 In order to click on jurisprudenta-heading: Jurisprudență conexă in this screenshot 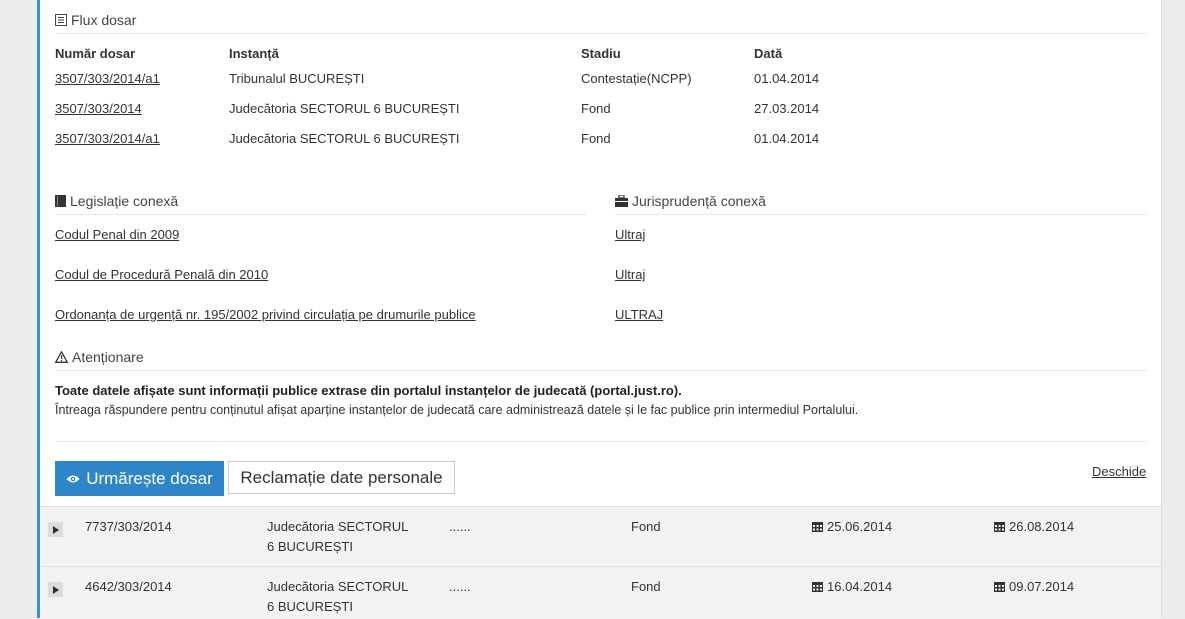, I will do `click(690, 201)`.